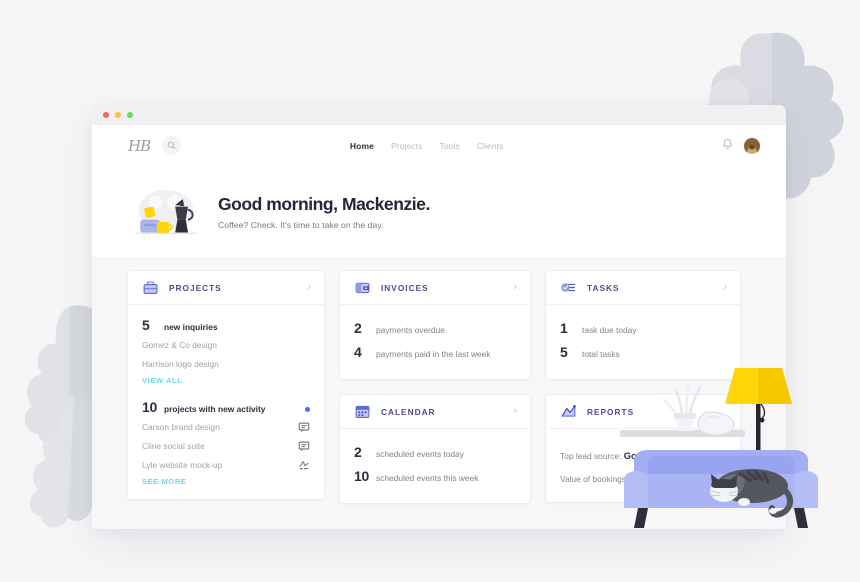  What do you see at coordinates (358, 452) in the screenshot?
I see `calendar-today-count: 2` at bounding box center [358, 452].